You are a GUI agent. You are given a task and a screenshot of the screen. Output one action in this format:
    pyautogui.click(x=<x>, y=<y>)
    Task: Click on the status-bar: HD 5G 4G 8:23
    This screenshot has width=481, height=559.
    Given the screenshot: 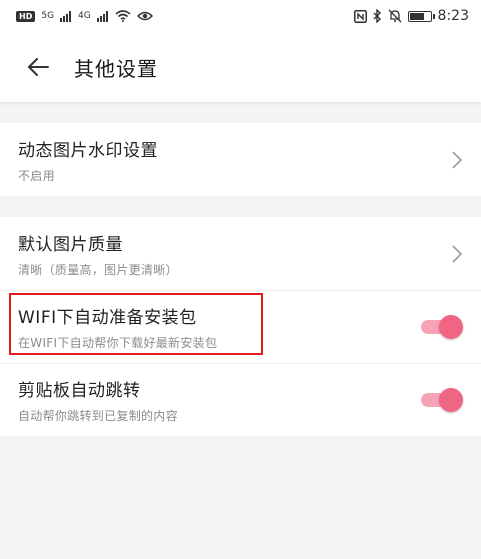 What is the action you would take?
    pyautogui.click(x=240, y=16)
    